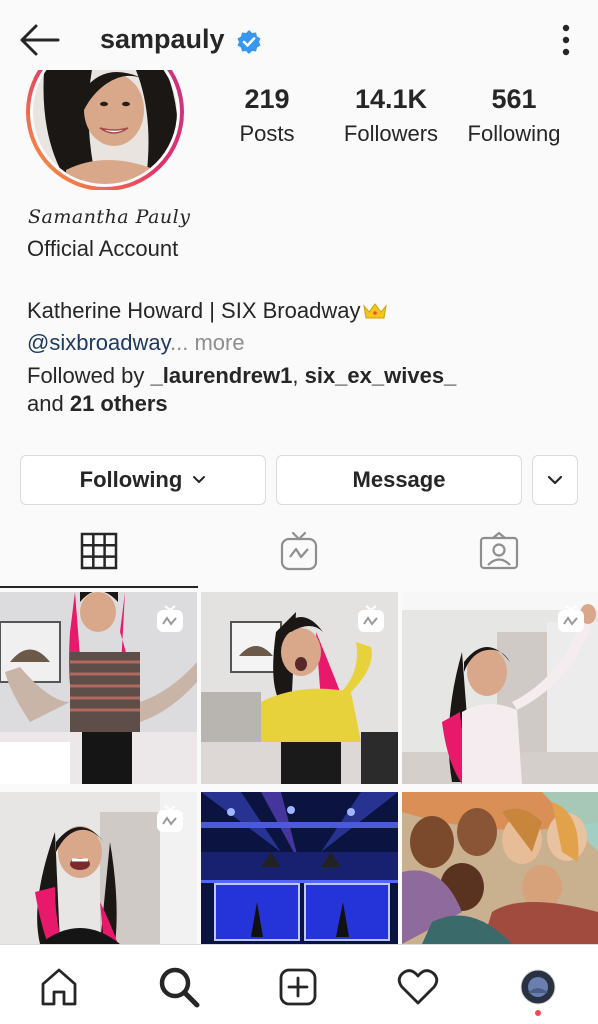 The height and width of the screenshot is (1024, 598). I want to click on bottom-navigation, so click(299, 984).